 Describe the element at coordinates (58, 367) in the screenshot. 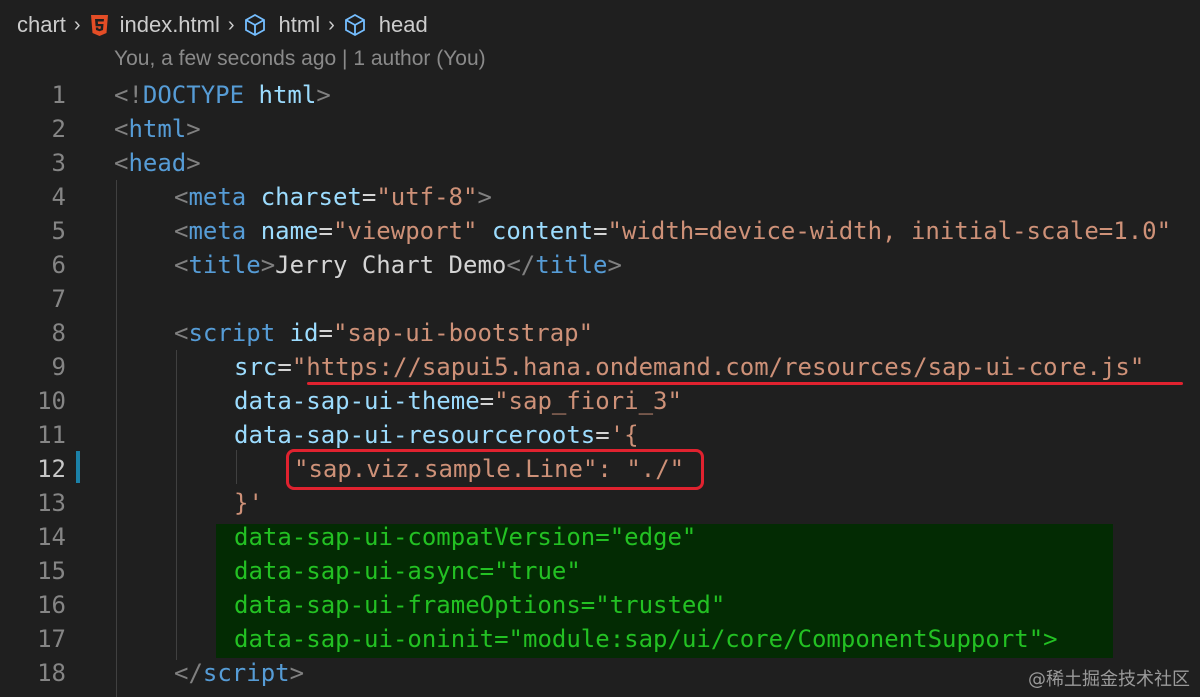

I see `line-number: 9` at that location.